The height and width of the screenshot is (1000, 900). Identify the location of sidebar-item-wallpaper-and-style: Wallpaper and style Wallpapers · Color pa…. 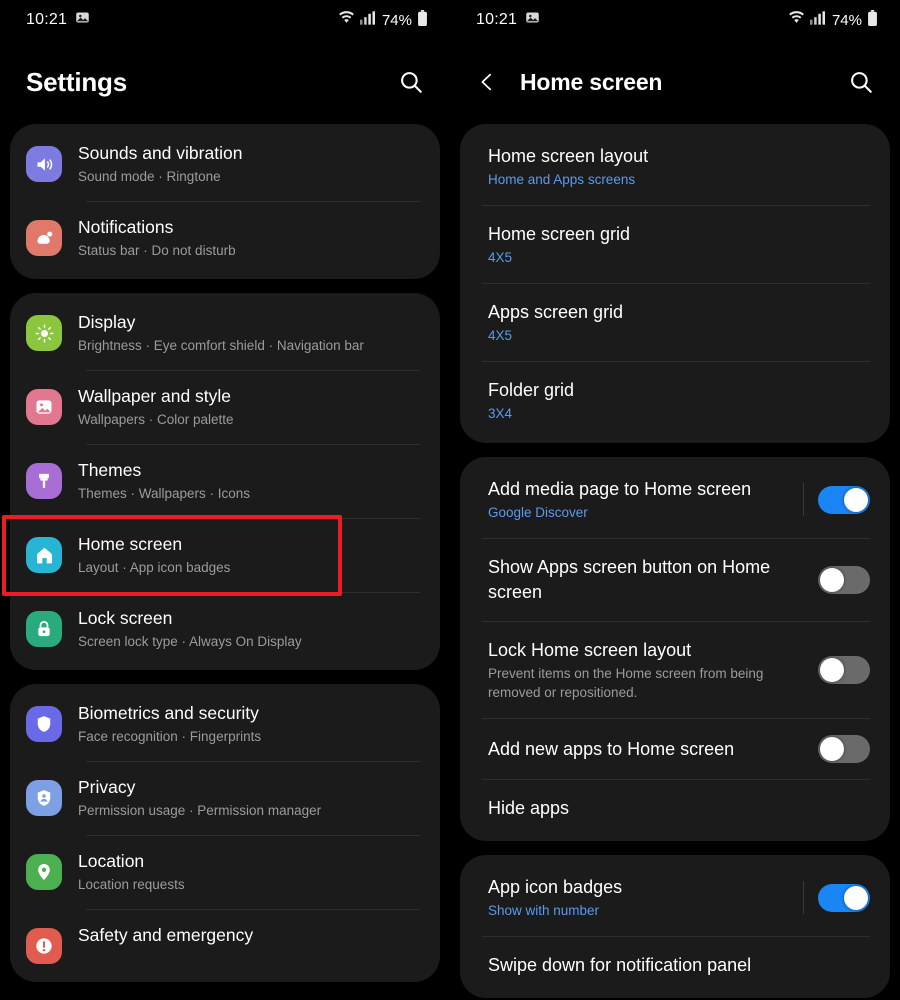
(225, 407).